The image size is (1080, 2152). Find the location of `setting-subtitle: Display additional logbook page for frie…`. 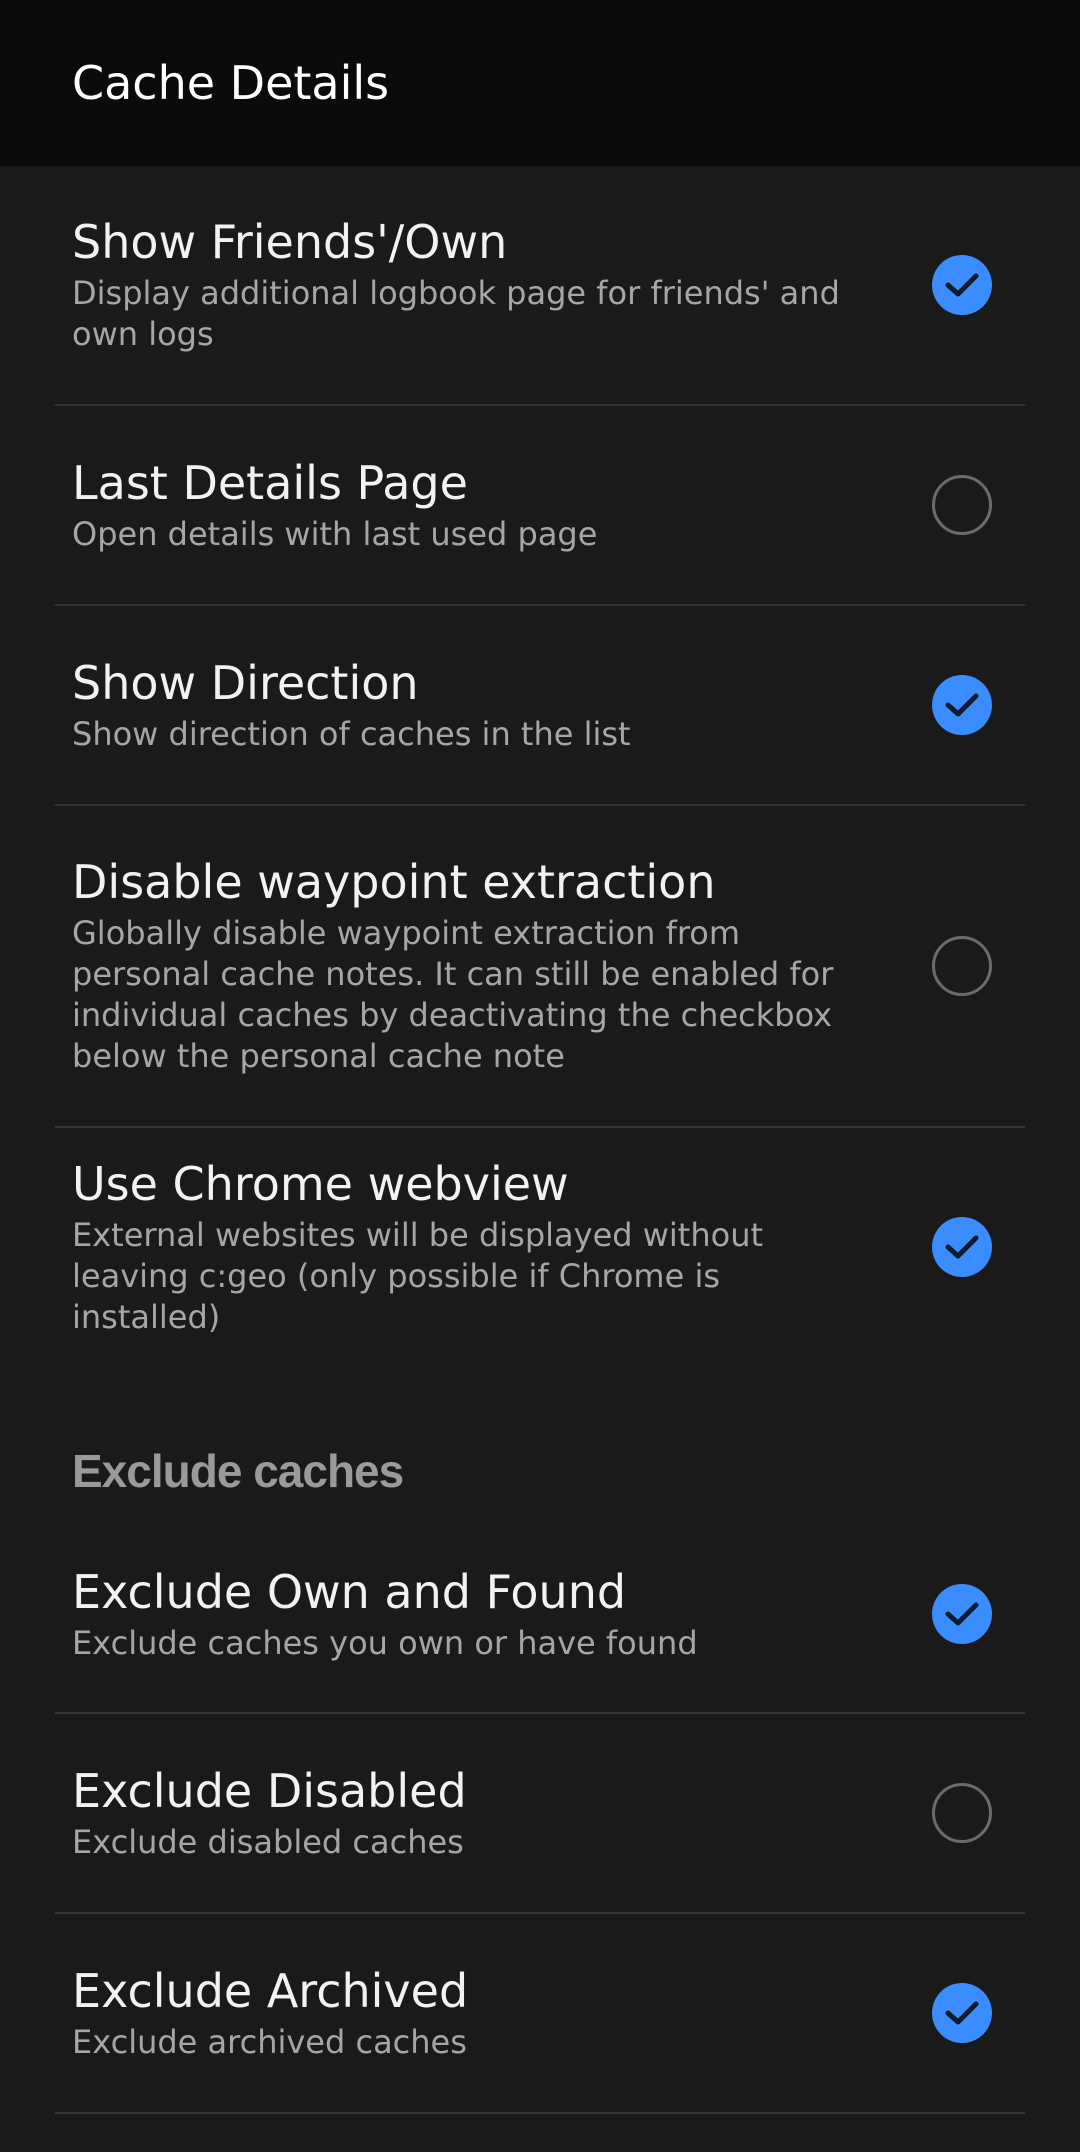

setting-subtitle: Display additional logbook page for frie… is located at coordinates (456, 313).